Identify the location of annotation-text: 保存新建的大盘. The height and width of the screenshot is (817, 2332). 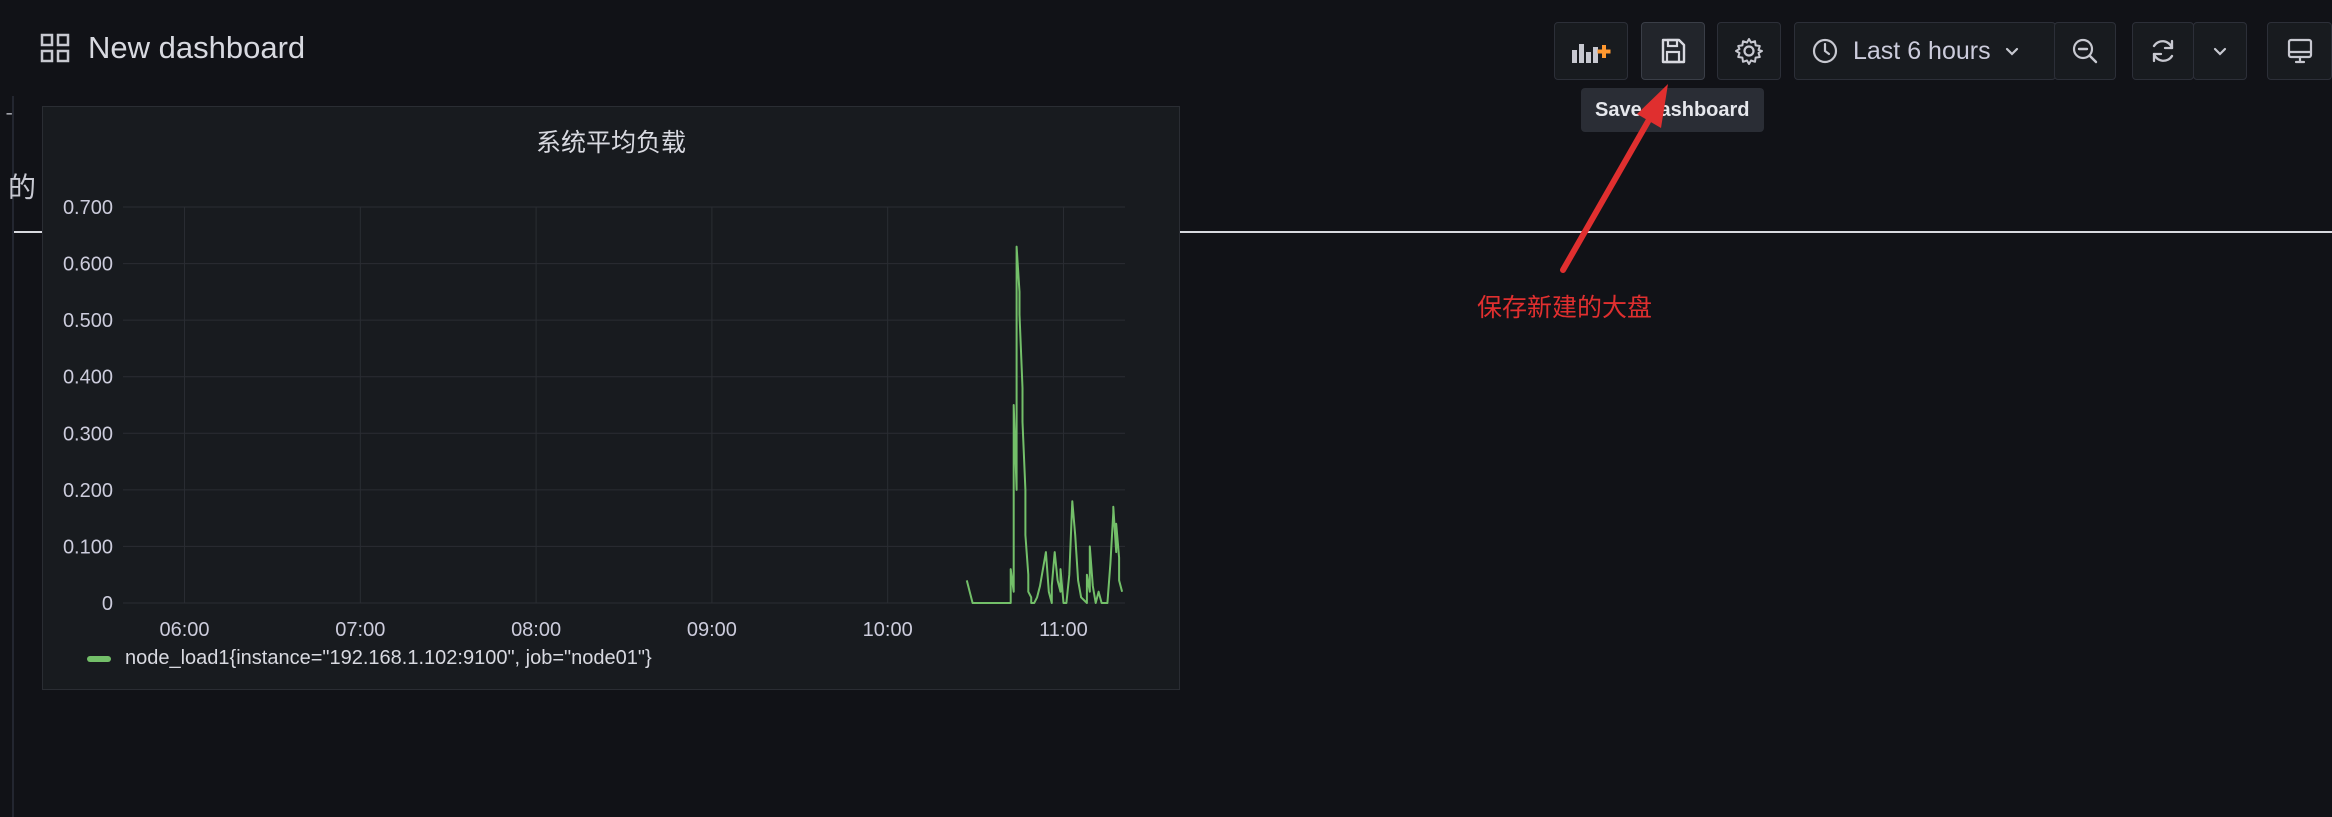
(1565, 308).